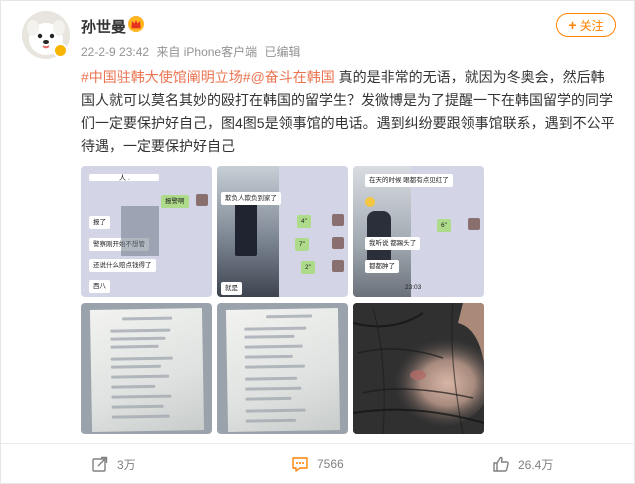 The height and width of the screenshot is (484, 635). Describe the element at coordinates (302, 245) in the screenshot. I see `voice-message: 7"` at that location.